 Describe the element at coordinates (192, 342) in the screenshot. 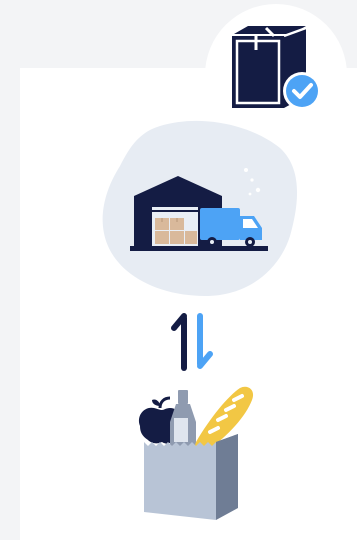

I see `exchange-arrows-icon` at that location.